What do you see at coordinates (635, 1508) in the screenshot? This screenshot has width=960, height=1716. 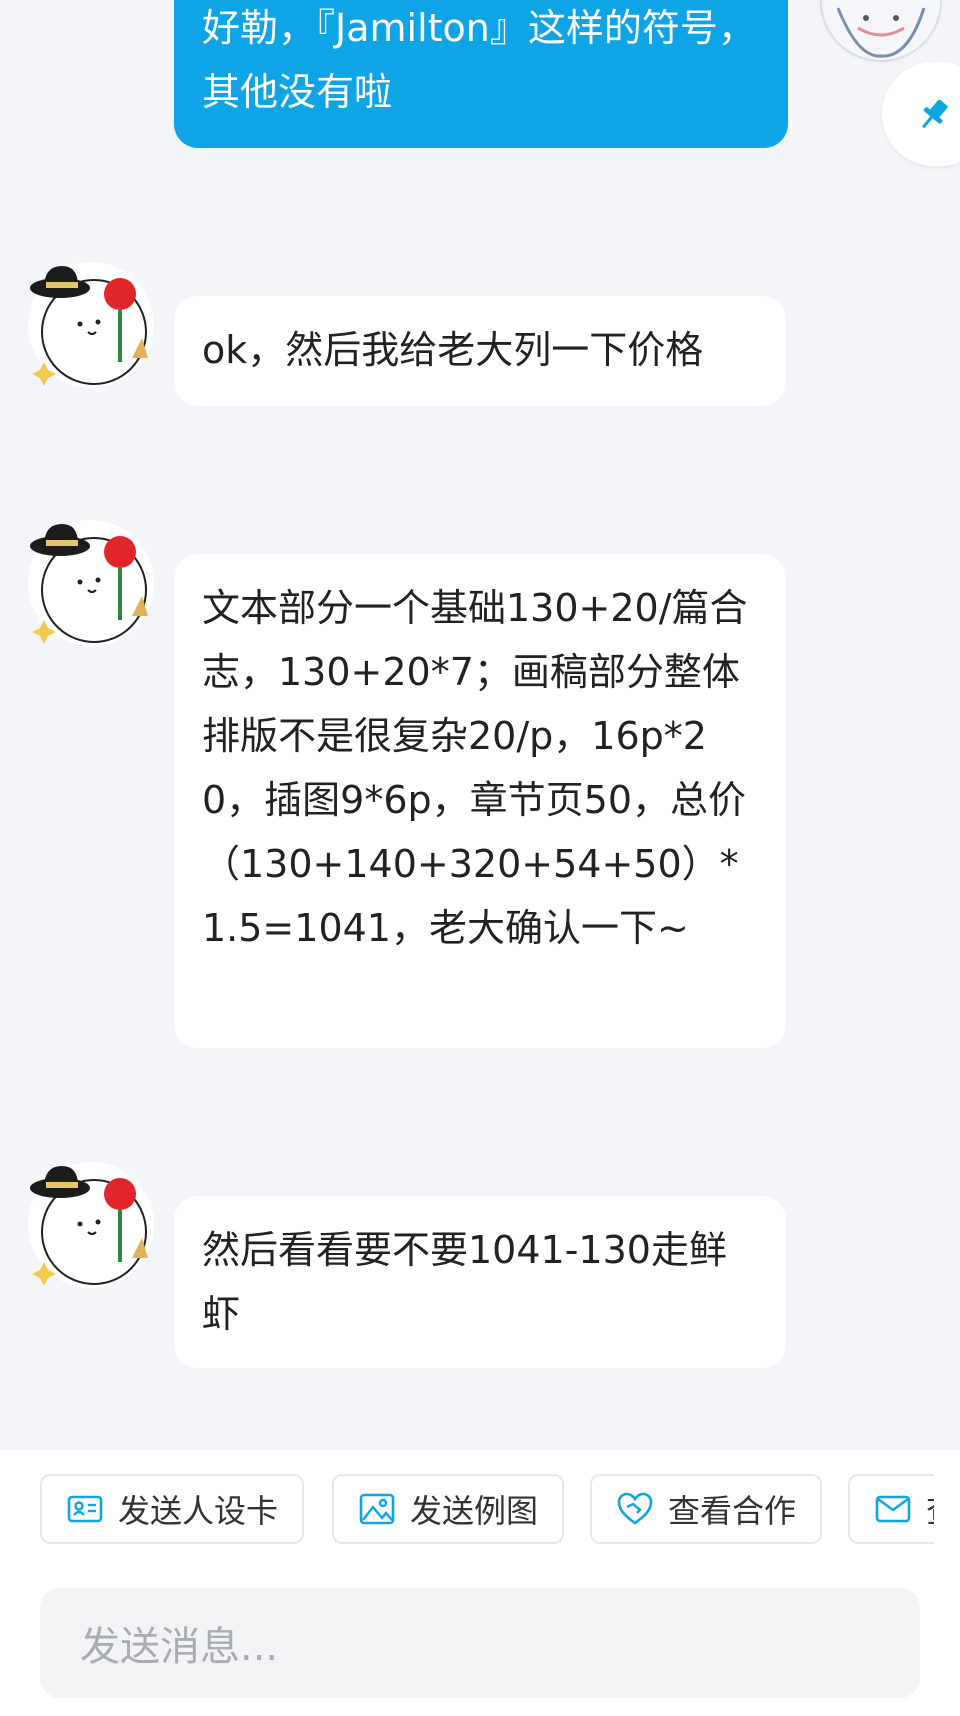 I see `heart-handshake-icon` at bounding box center [635, 1508].